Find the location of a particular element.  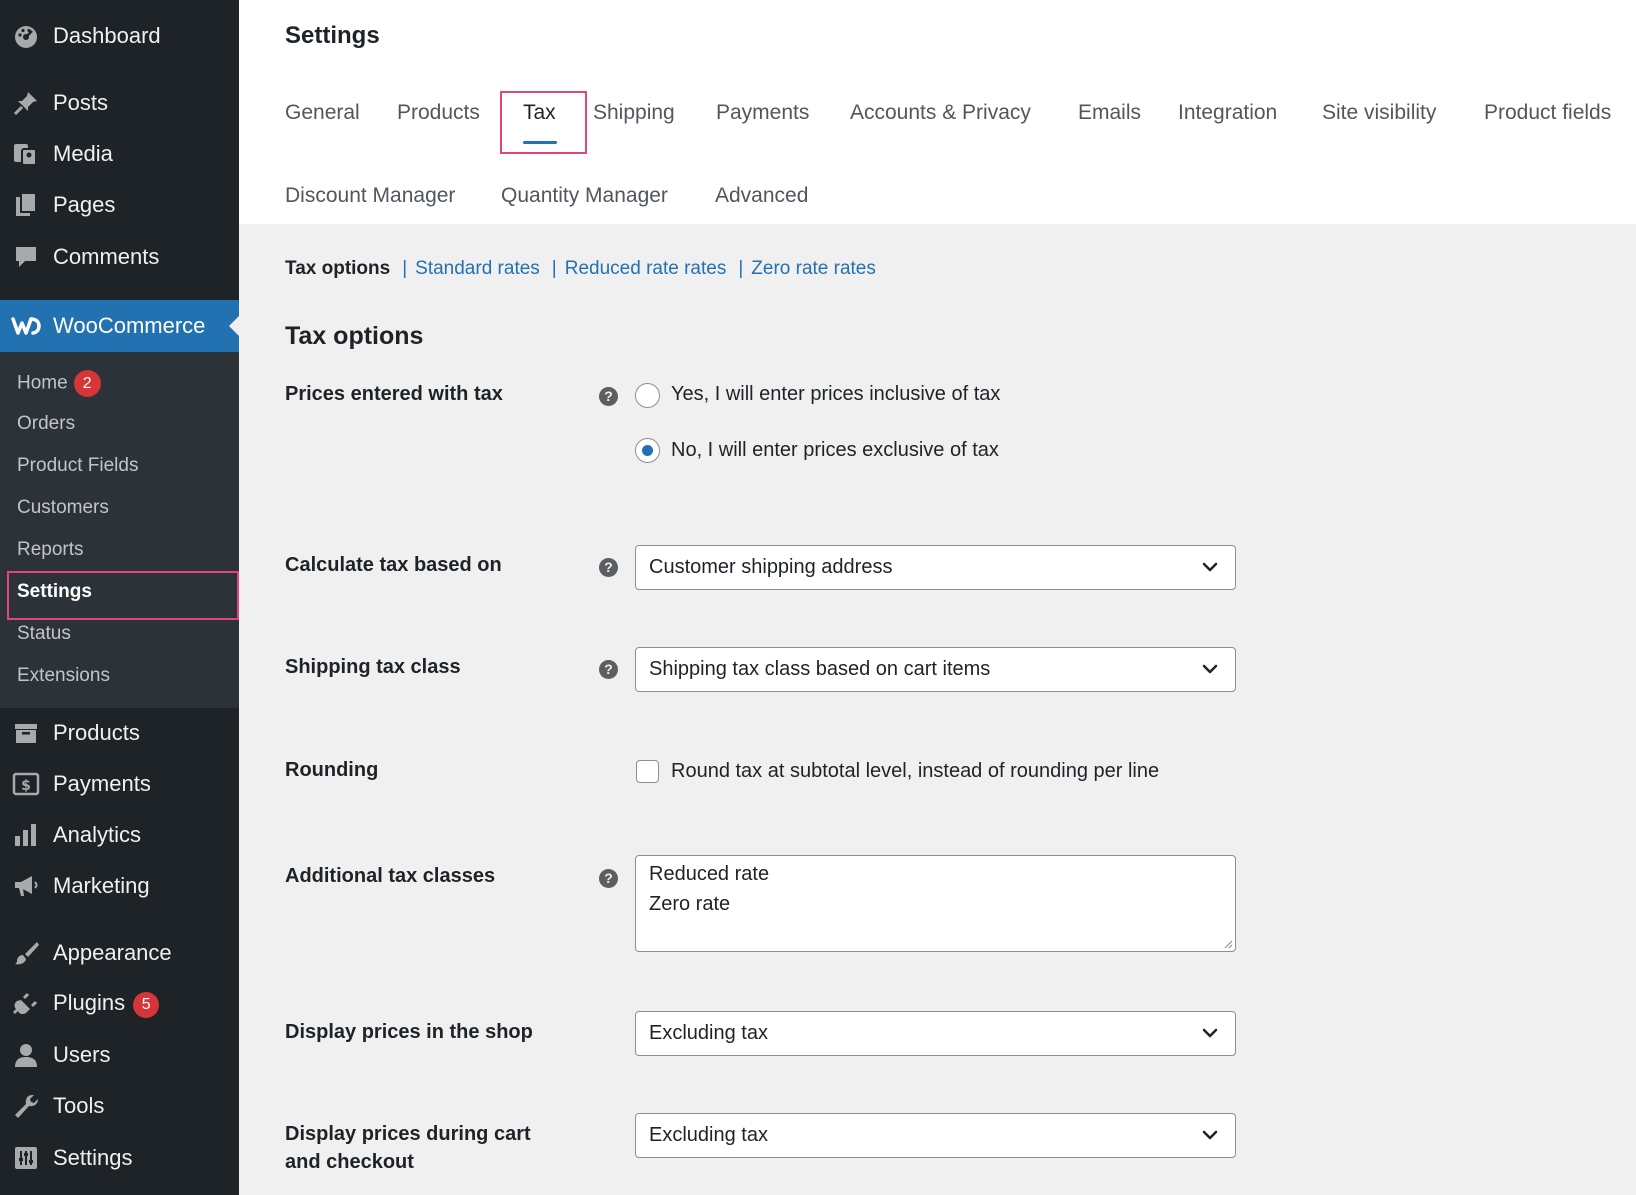

sidebar-item-payments: $ Payments is located at coordinates (119, 784).